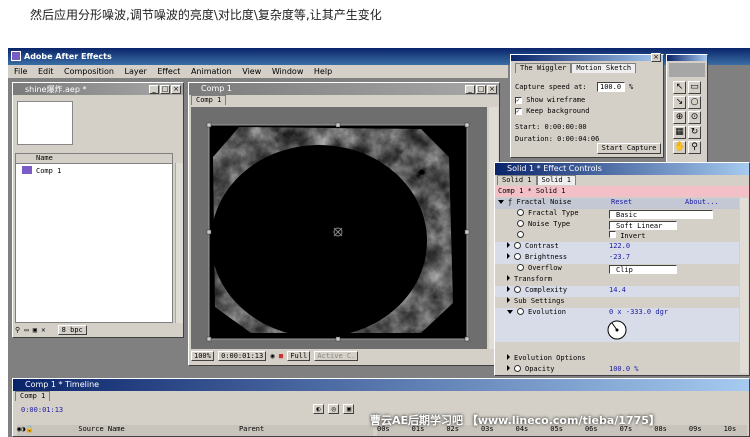 The image size is (750, 437). What do you see at coordinates (694, 117) in the screenshot?
I see `orbit-tool-icon: ⊙` at bounding box center [694, 117].